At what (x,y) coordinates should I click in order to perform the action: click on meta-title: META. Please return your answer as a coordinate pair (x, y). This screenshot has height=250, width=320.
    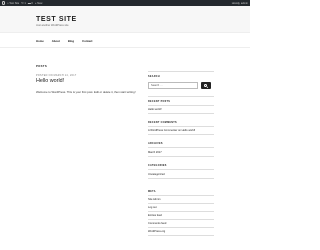
    Looking at the image, I should click on (152, 191).